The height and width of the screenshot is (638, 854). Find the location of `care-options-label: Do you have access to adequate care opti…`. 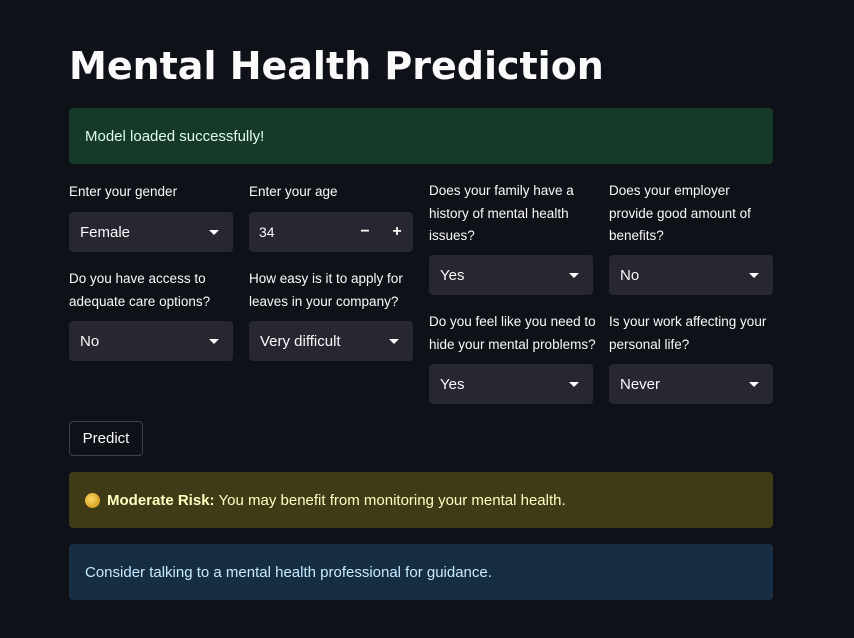

care-options-label: Do you have access to adequate care opti… is located at coordinates (140, 290).